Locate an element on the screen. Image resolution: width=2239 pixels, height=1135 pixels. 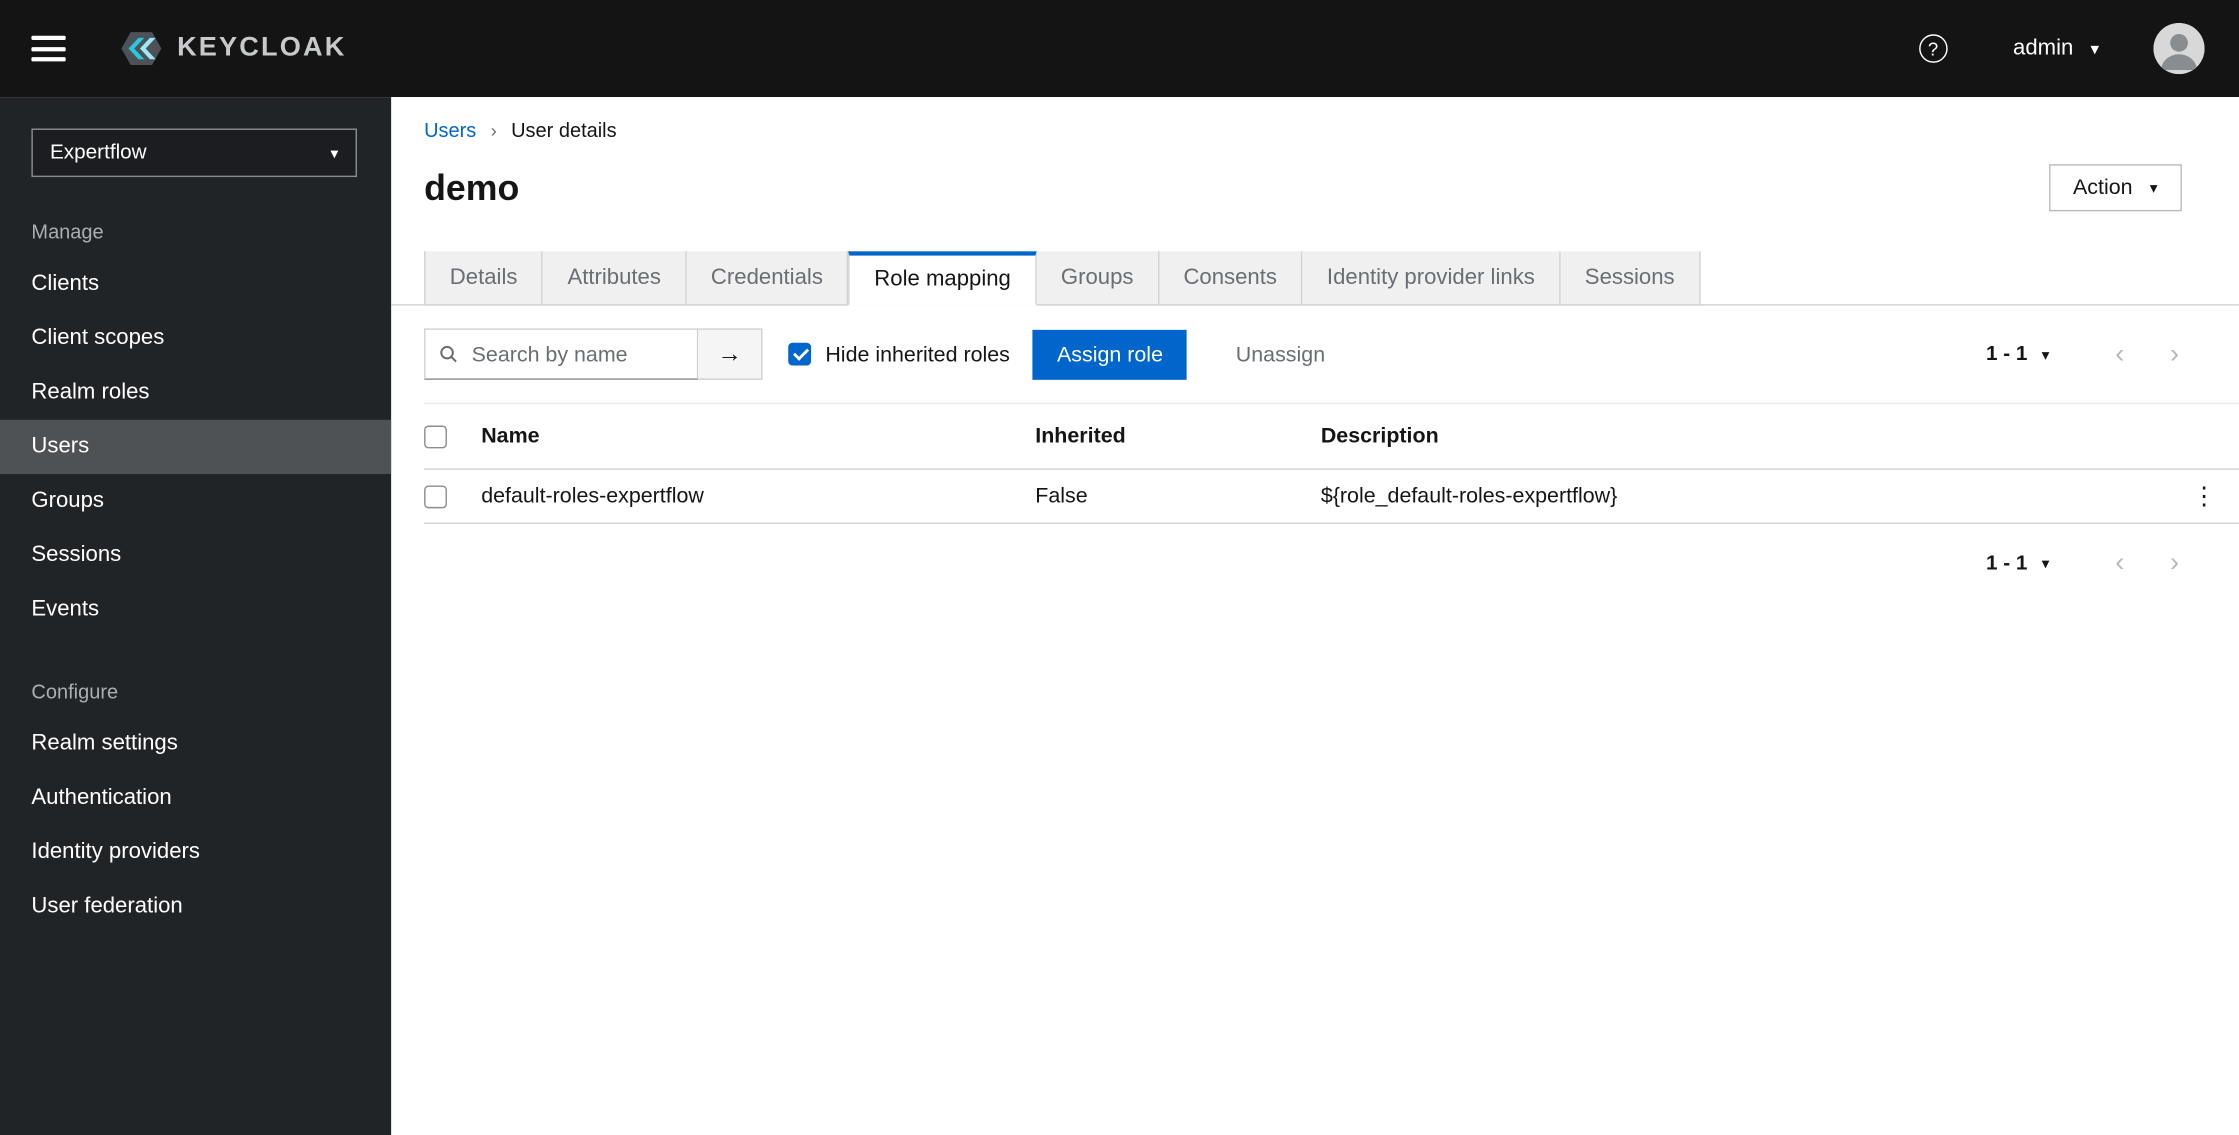
table-header-row: Name Inherited Description is located at coordinates (1331, 437).